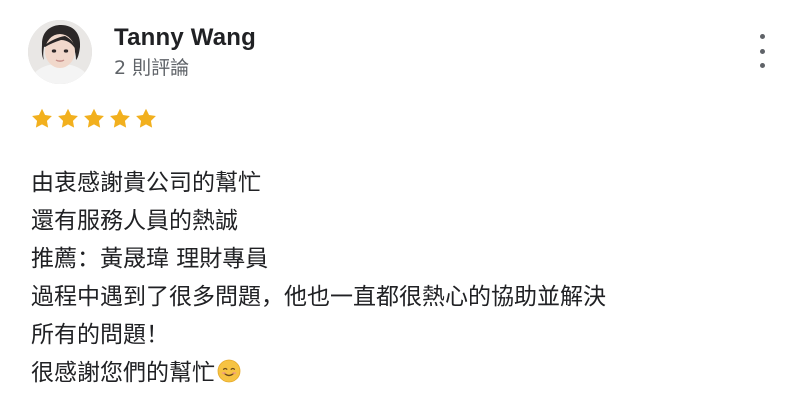  Describe the element at coordinates (134, 221) in the screenshot. I see `review-line: 還有服務人員的熱誠` at that location.